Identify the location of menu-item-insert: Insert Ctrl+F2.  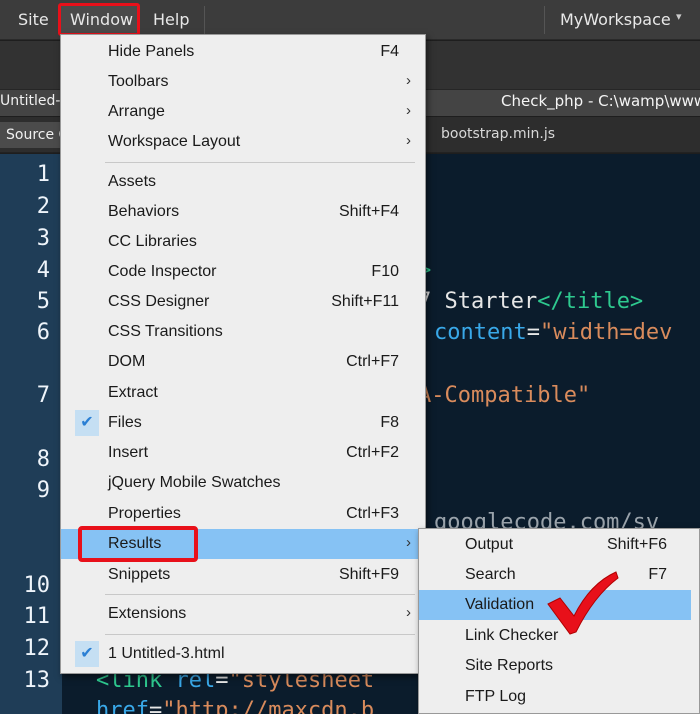
(244, 453).